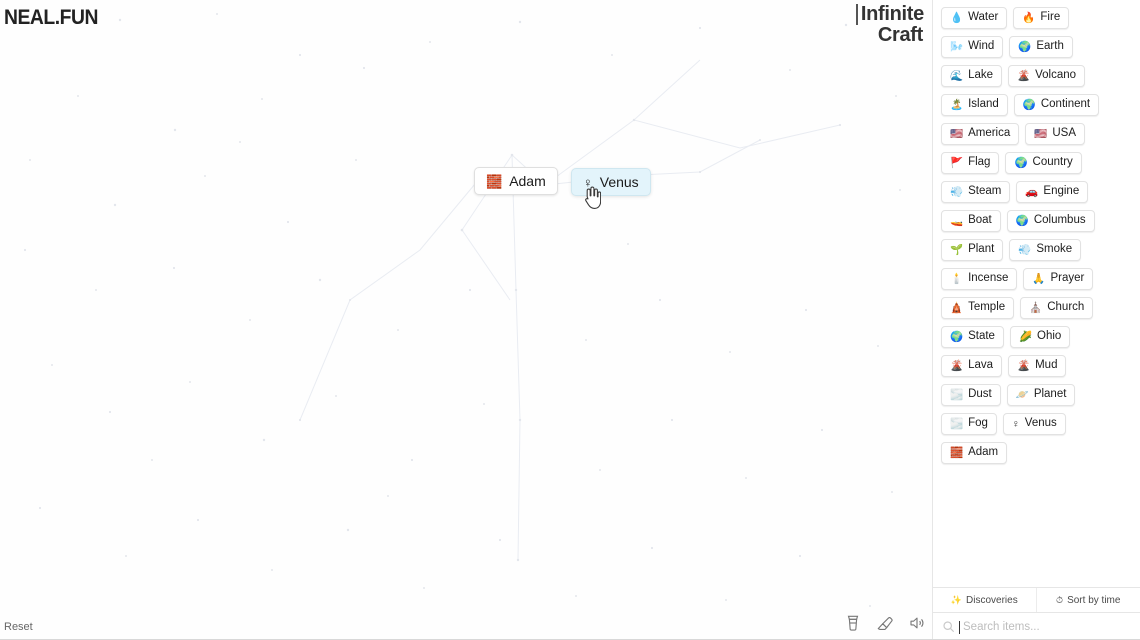  I want to click on tab-discoveries: ✨ Discoveries, so click(985, 600).